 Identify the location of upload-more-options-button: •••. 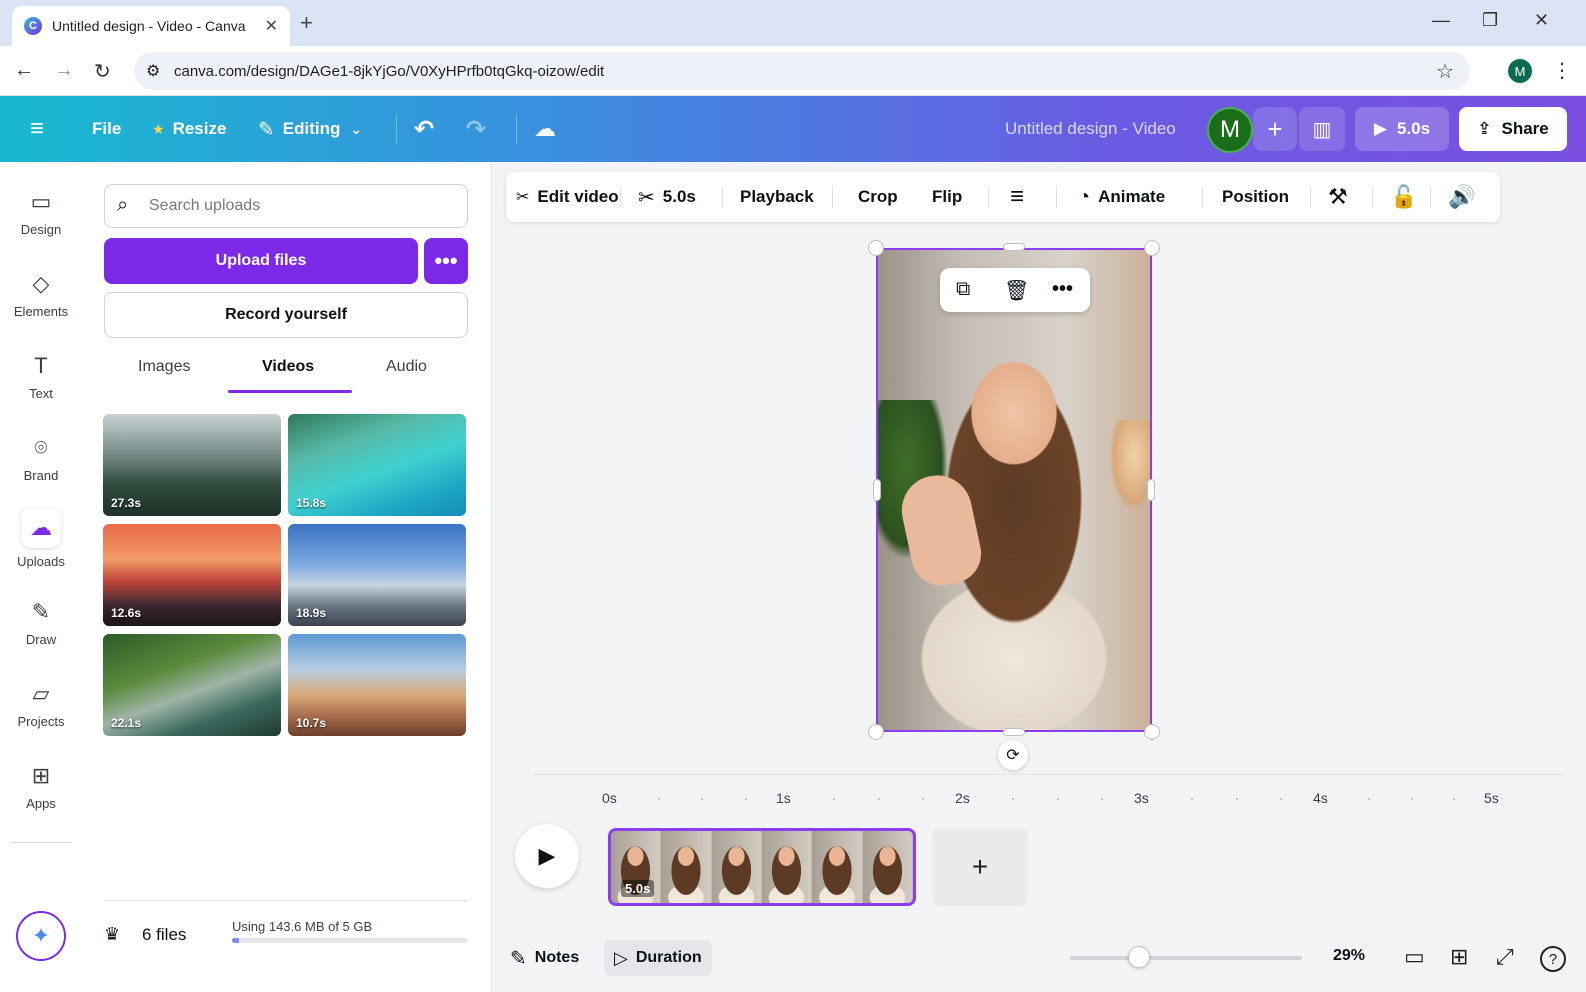
(446, 261).